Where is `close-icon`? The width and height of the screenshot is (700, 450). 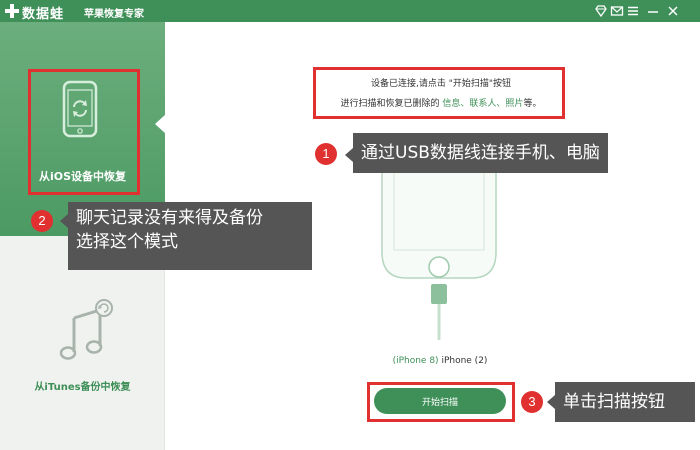 close-icon is located at coordinates (673, 11).